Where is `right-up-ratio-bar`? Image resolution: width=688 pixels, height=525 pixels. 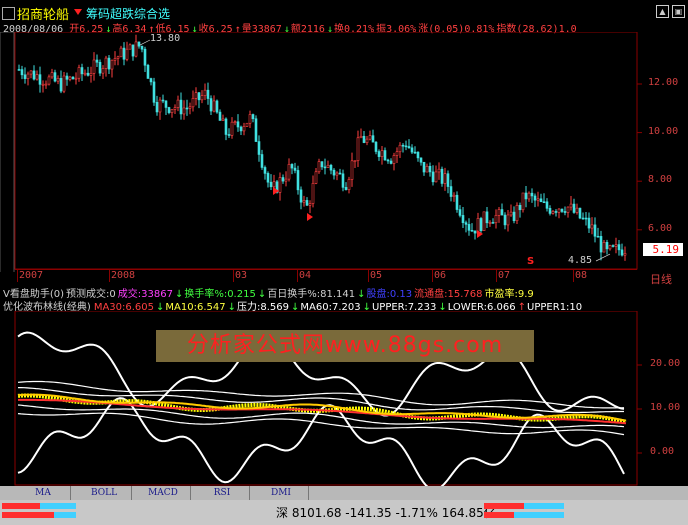 right-up-ratio-bar is located at coordinates (504, 506).